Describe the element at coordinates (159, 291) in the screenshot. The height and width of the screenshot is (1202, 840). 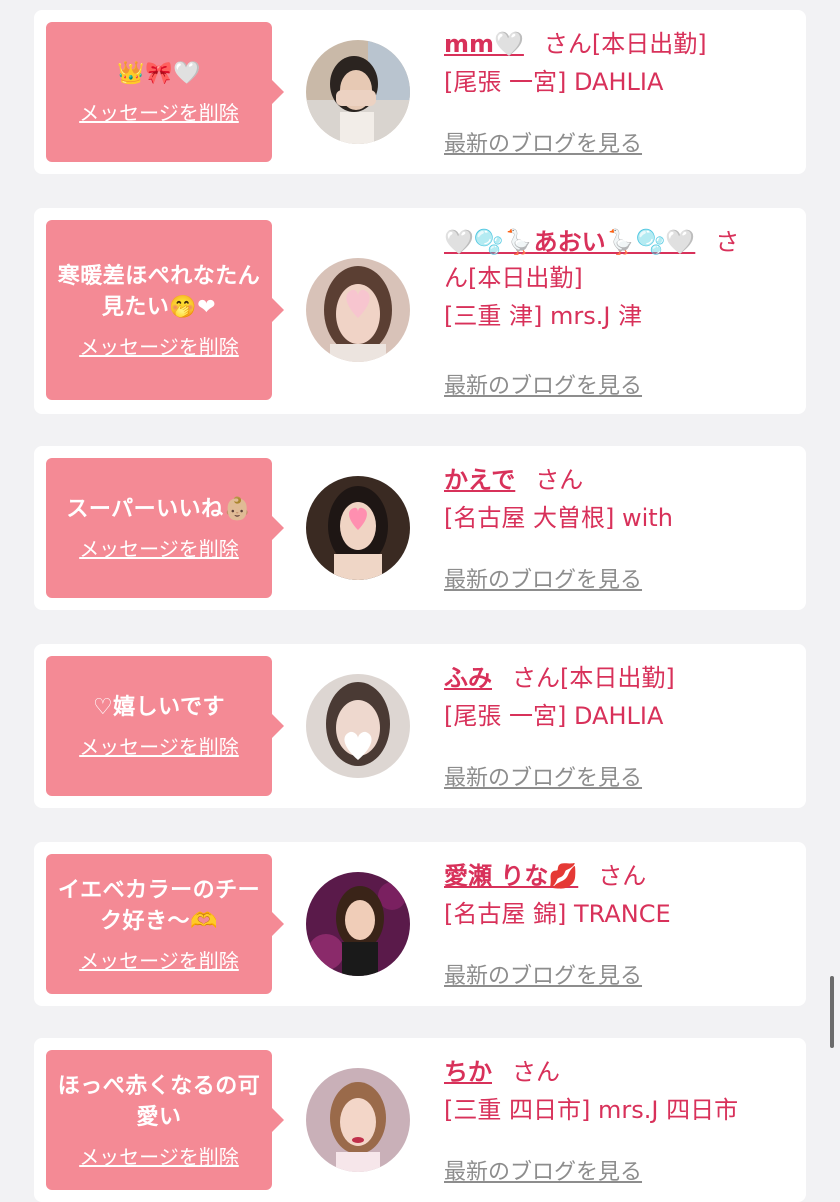
I see `message-text: 寒暖差ほぺれなたん見たい🤭❤` at that location.